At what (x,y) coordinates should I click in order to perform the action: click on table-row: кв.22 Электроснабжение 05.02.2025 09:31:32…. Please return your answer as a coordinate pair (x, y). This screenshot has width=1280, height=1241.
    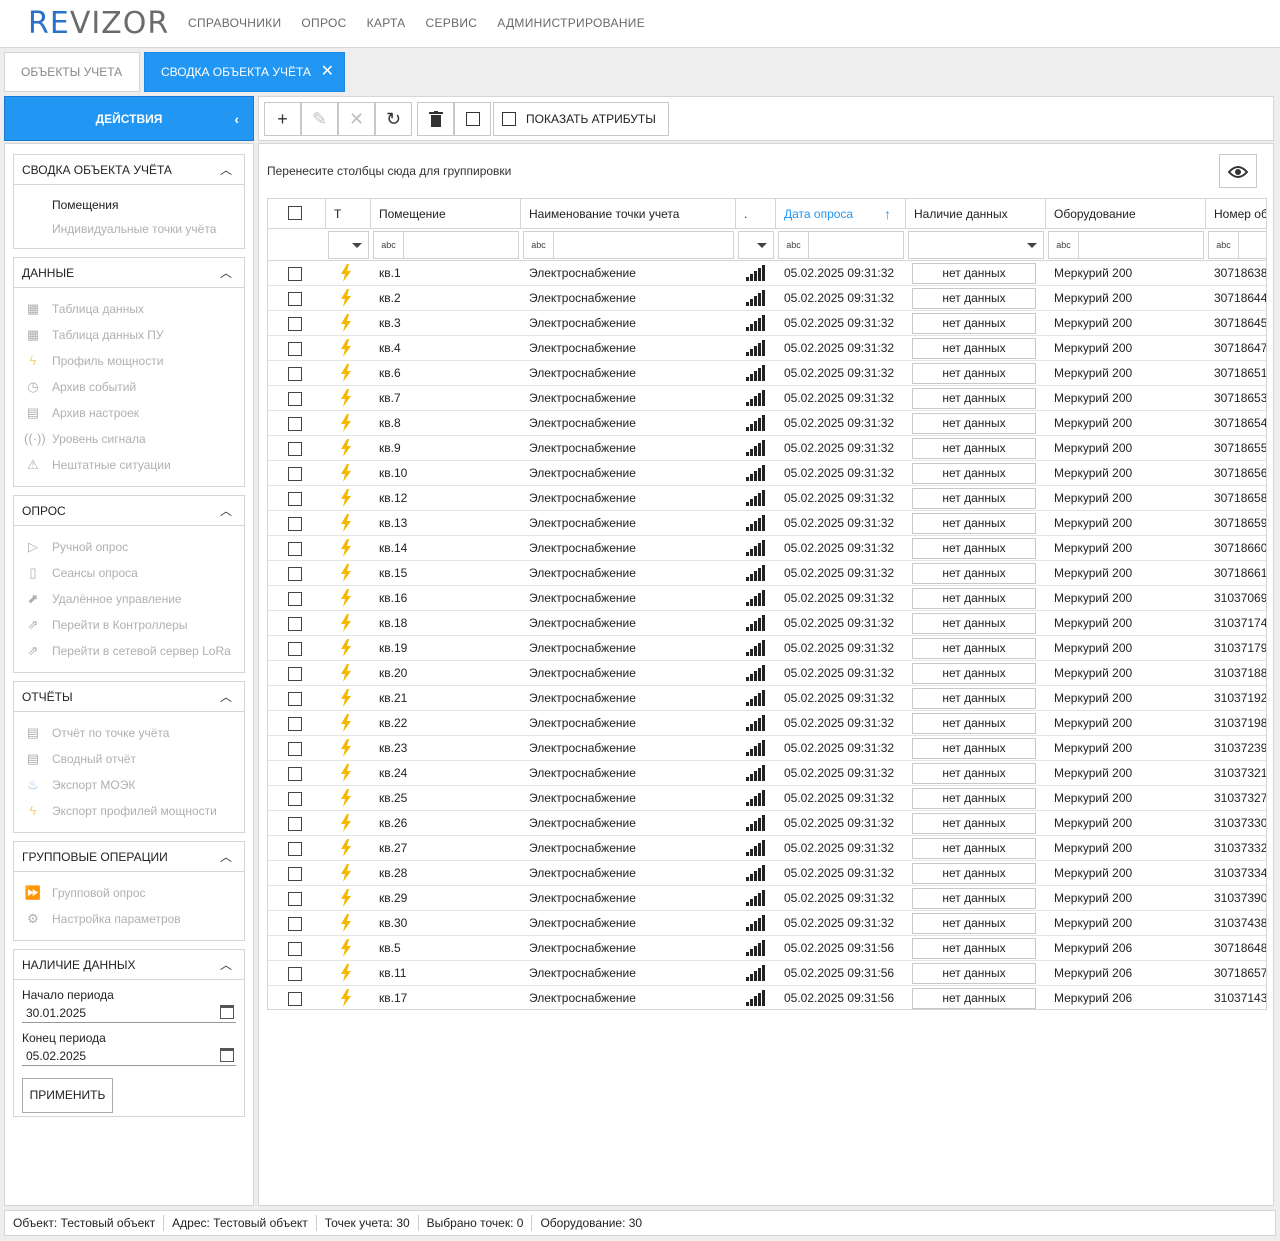
    Looking at the image, I should click on (767, 723).